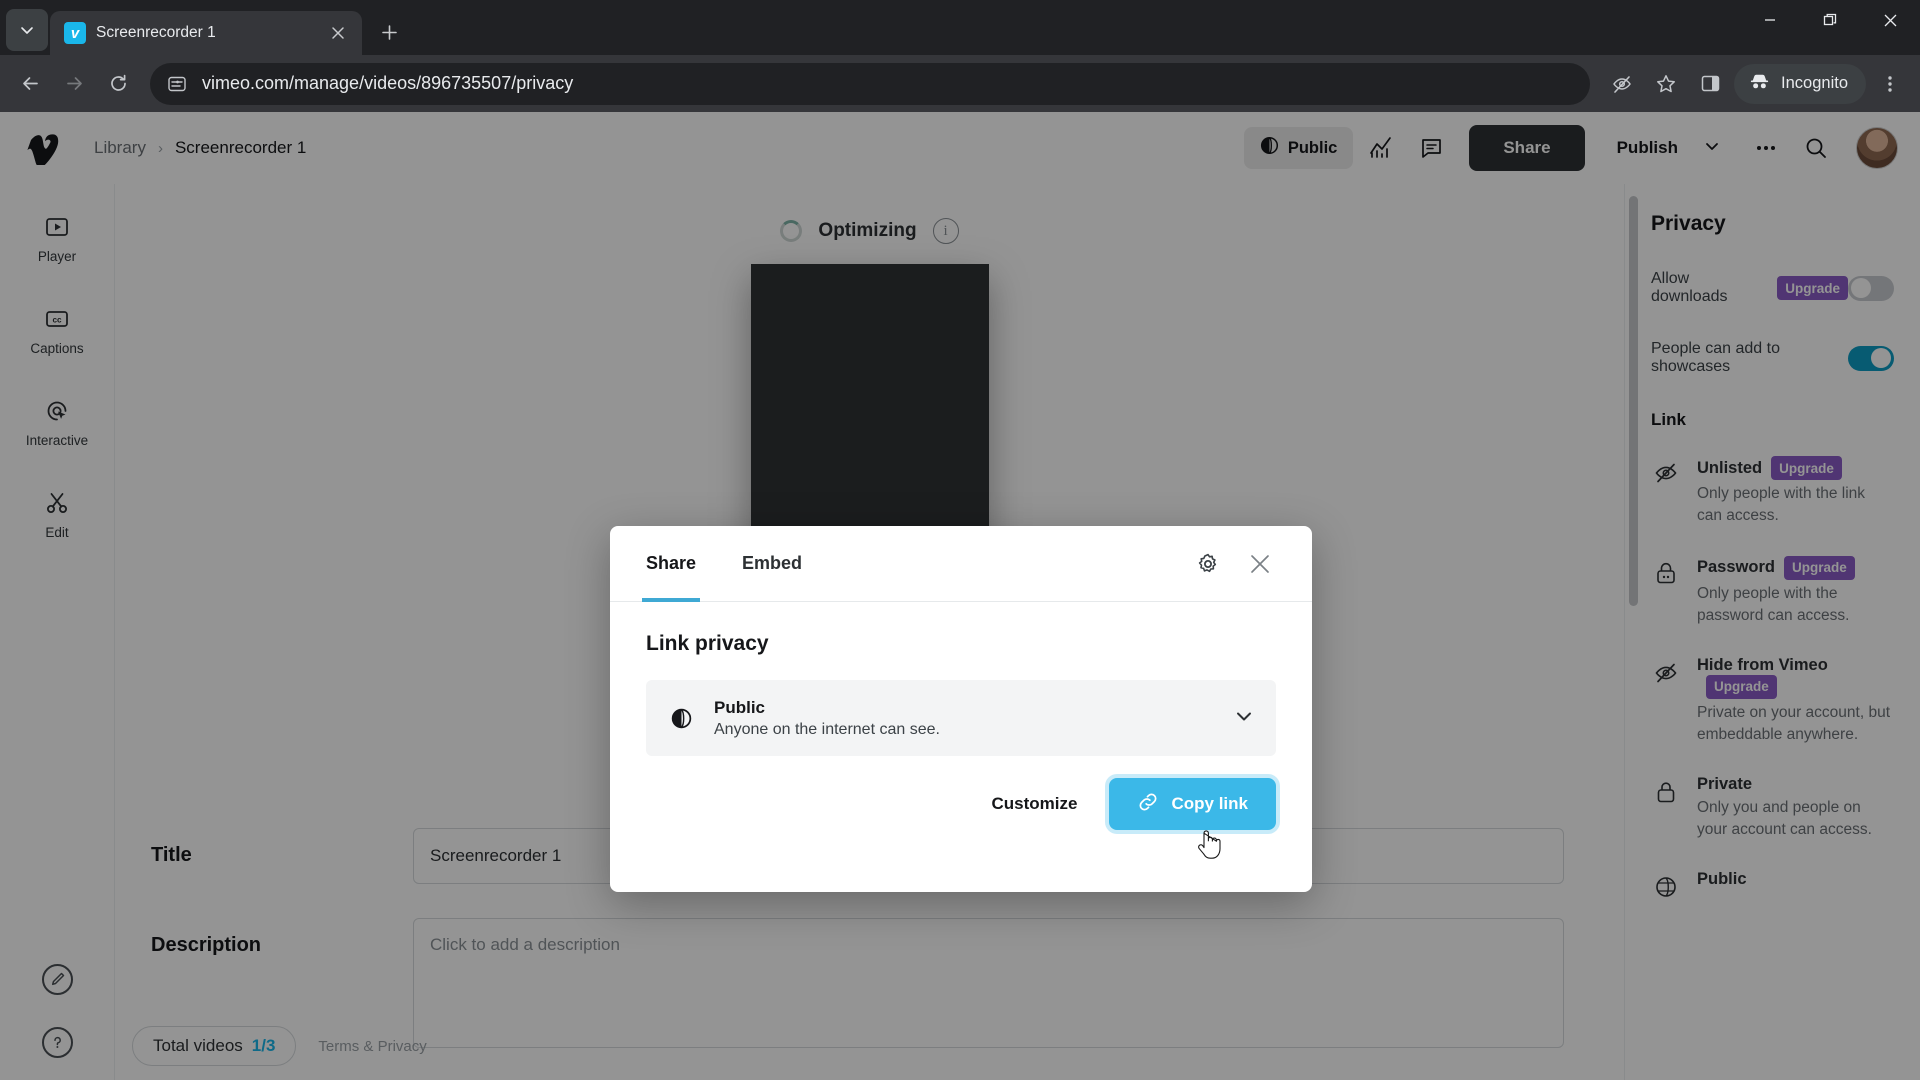 The width and height of the screenshot is (1920, 1080). I want to click on new-tab-button, so click(389, 32).